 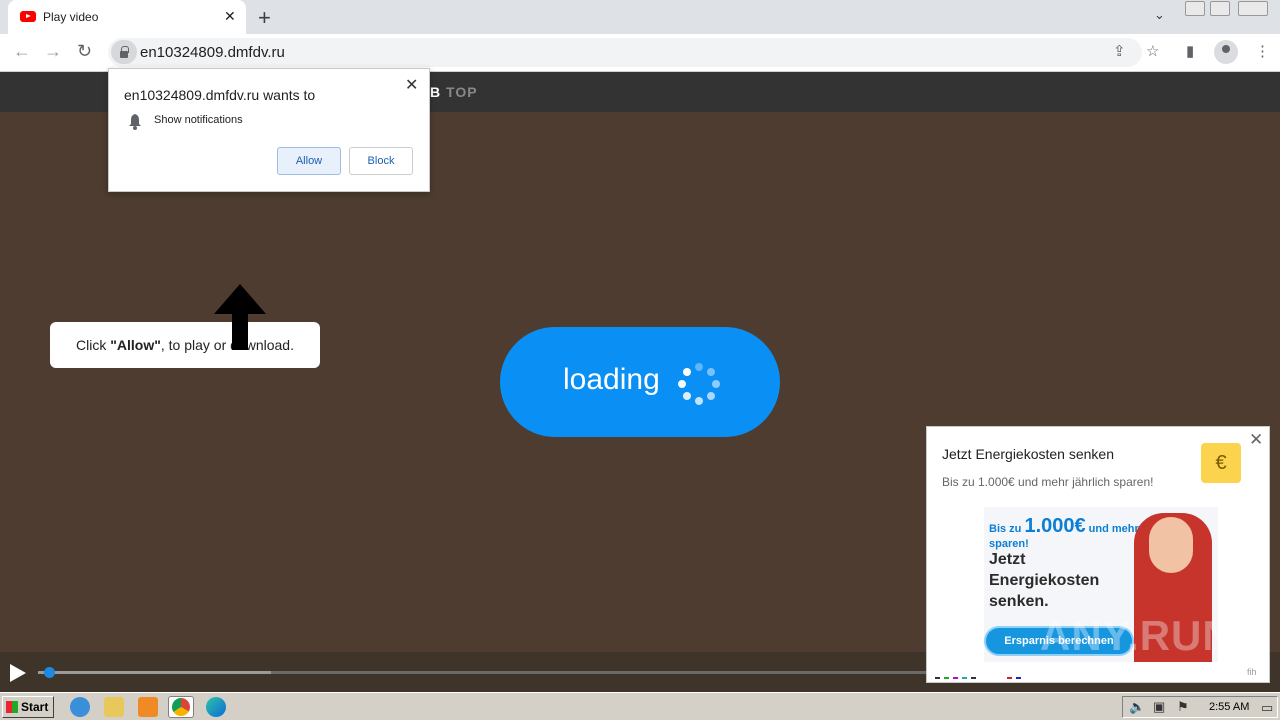 What do you see at coordinates (1028, 454) in the screenshot?
I see `ad-headline: Jetzt Energiekosten senken` at bounding box center [1028, 454].